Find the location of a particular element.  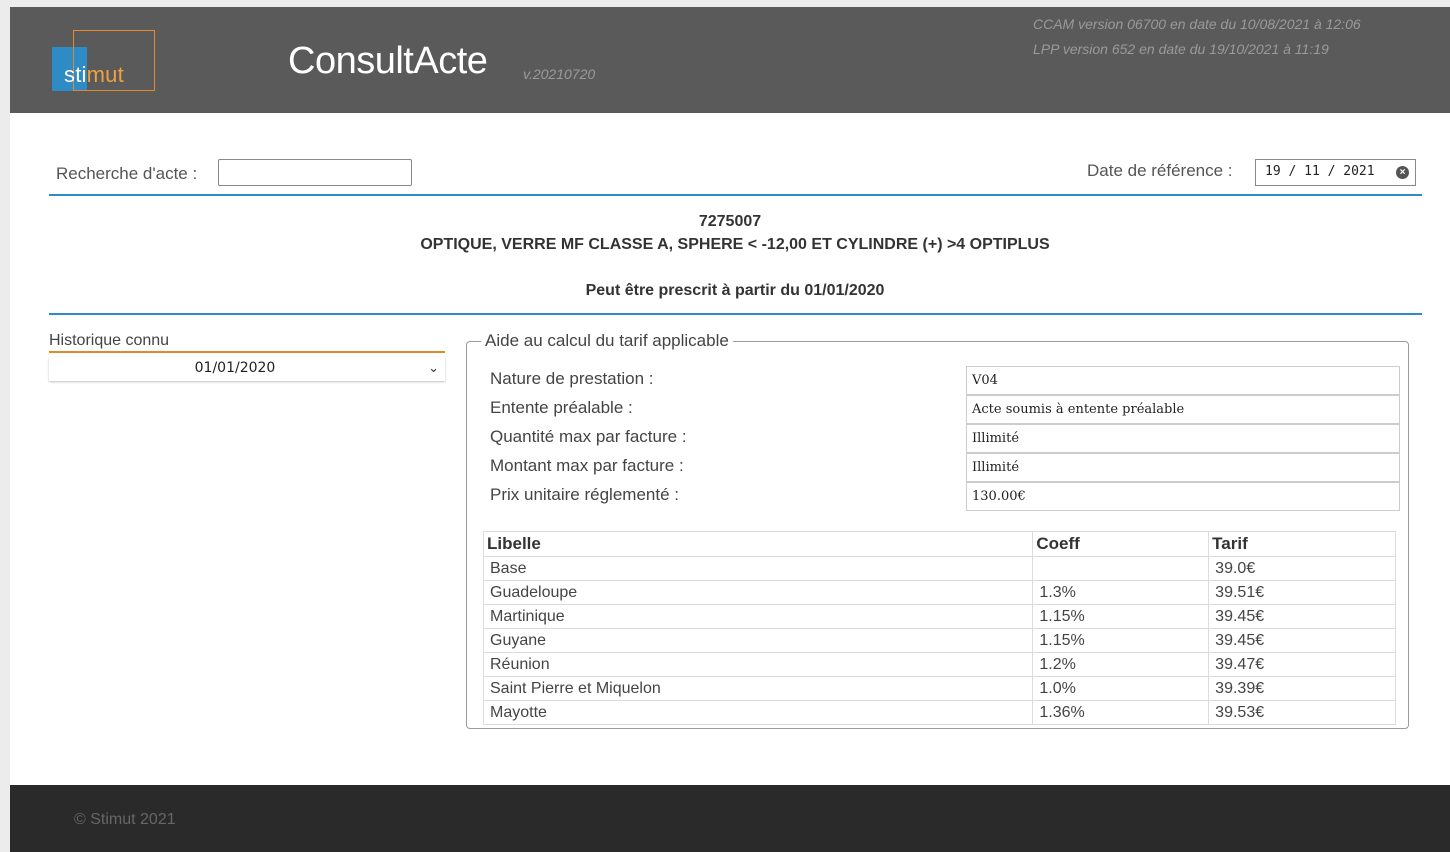

cell-libelle: Saint Pierre et Miquelon is located at coordinates (758, 688).